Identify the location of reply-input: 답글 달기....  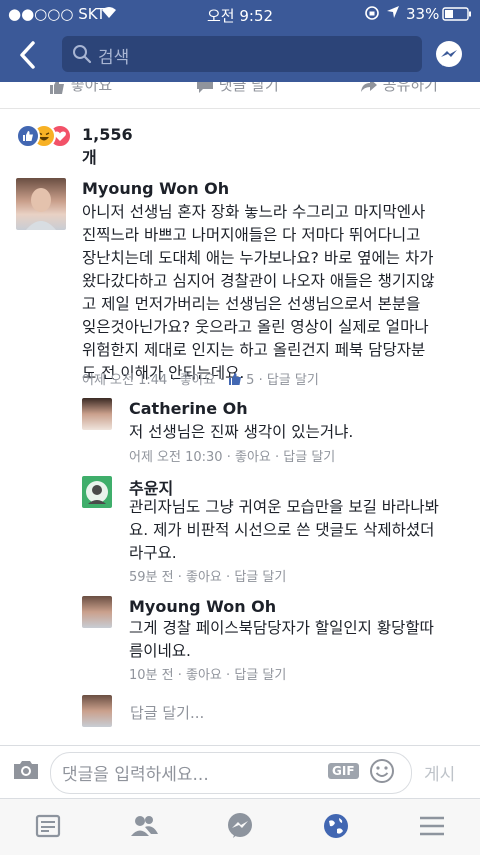
(167, 712).